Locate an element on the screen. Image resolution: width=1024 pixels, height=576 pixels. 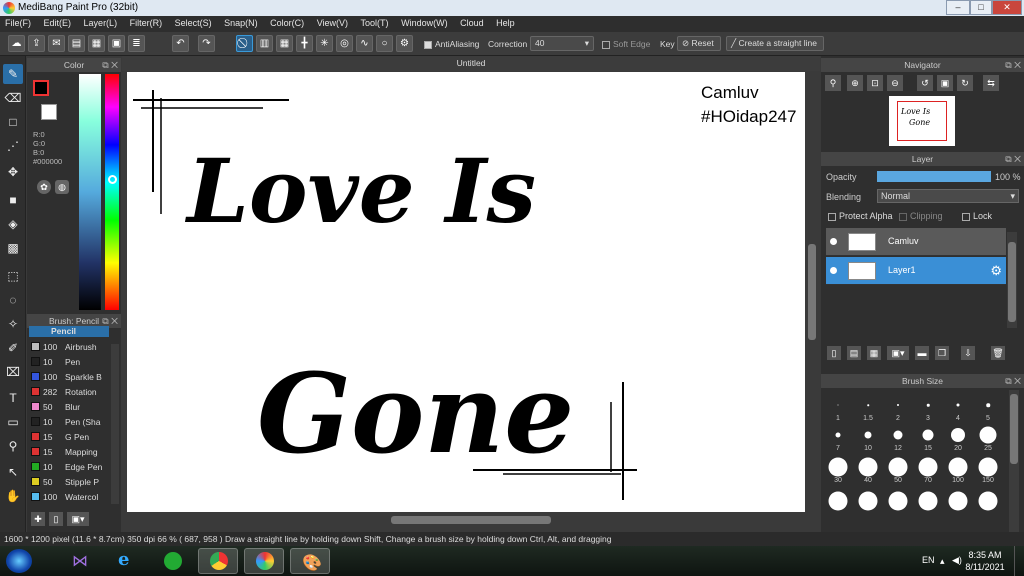
blending-select: Normal ▾ is located at coordinates (948, 196).